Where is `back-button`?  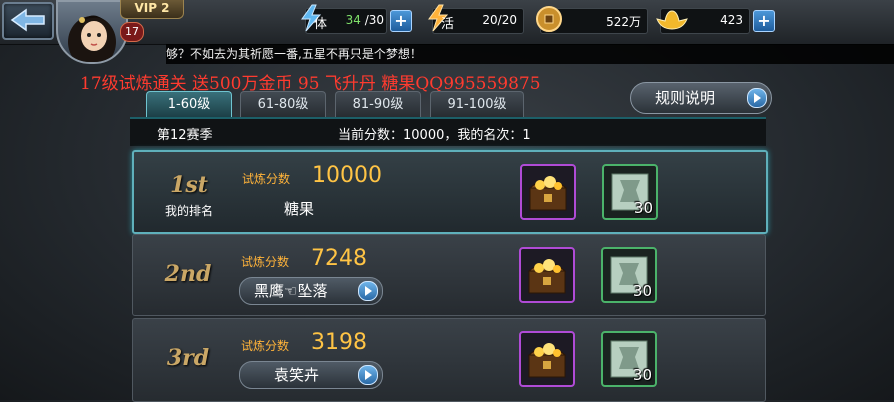 back-button is located at coordinates (28, 21).